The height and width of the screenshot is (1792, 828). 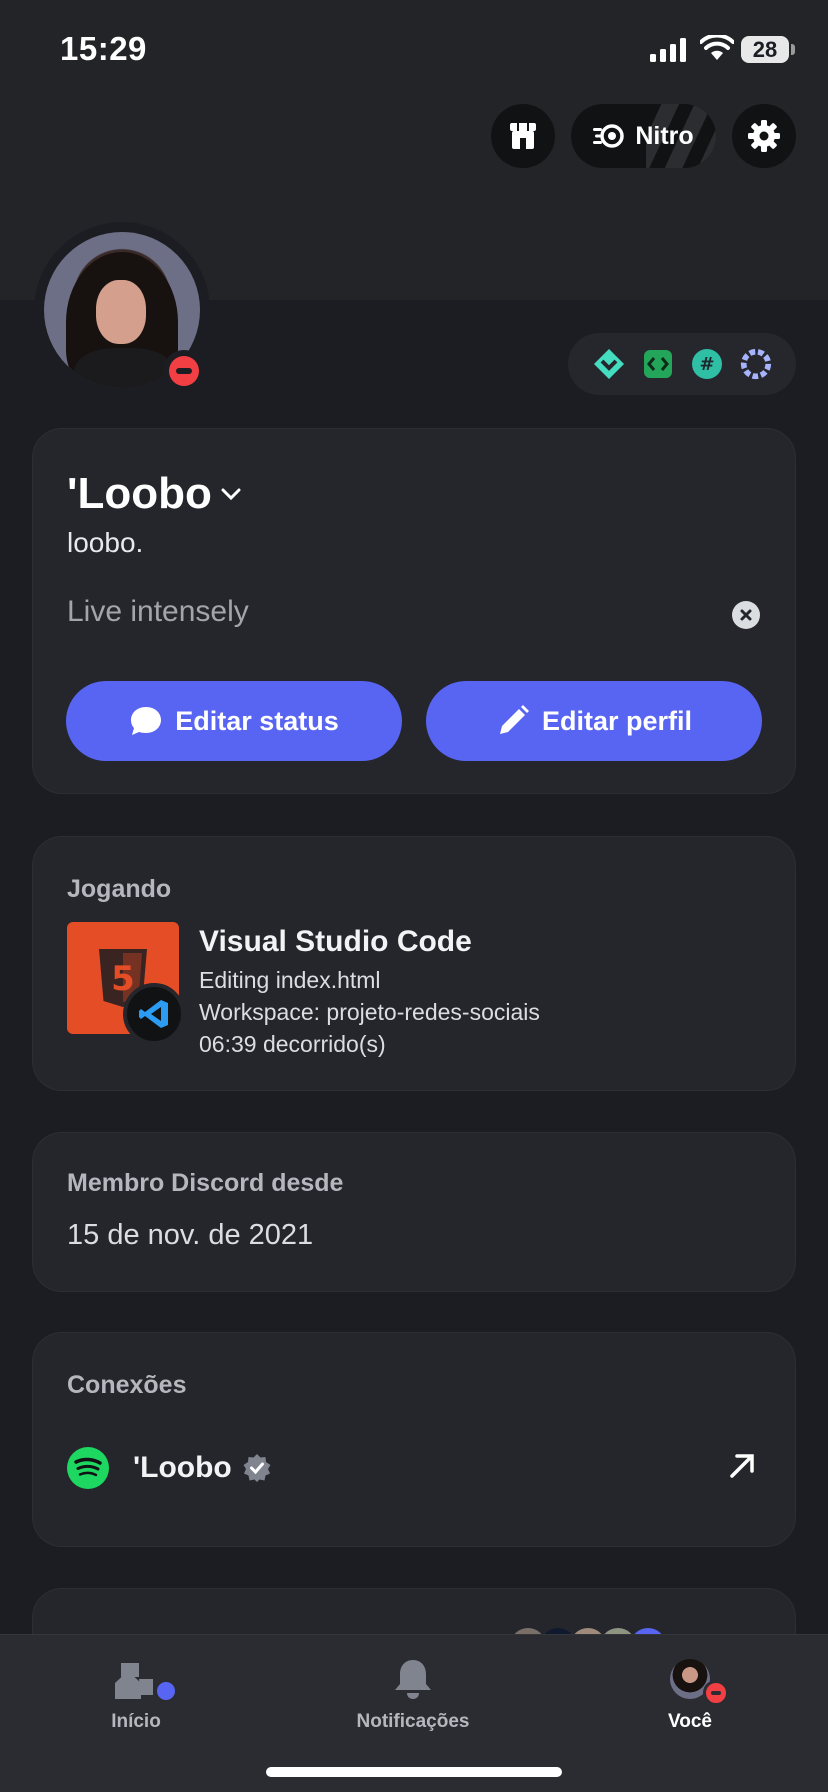 I want to click on quest-badge-icon: #, so click(x=707, y=364).